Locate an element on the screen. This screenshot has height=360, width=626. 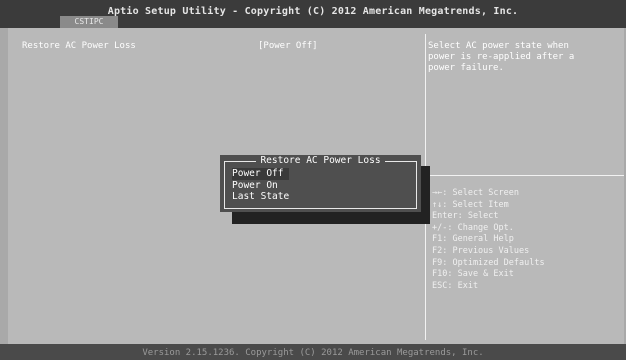
popup-option-power-off: Power Off is located at coordinates (261, 174).